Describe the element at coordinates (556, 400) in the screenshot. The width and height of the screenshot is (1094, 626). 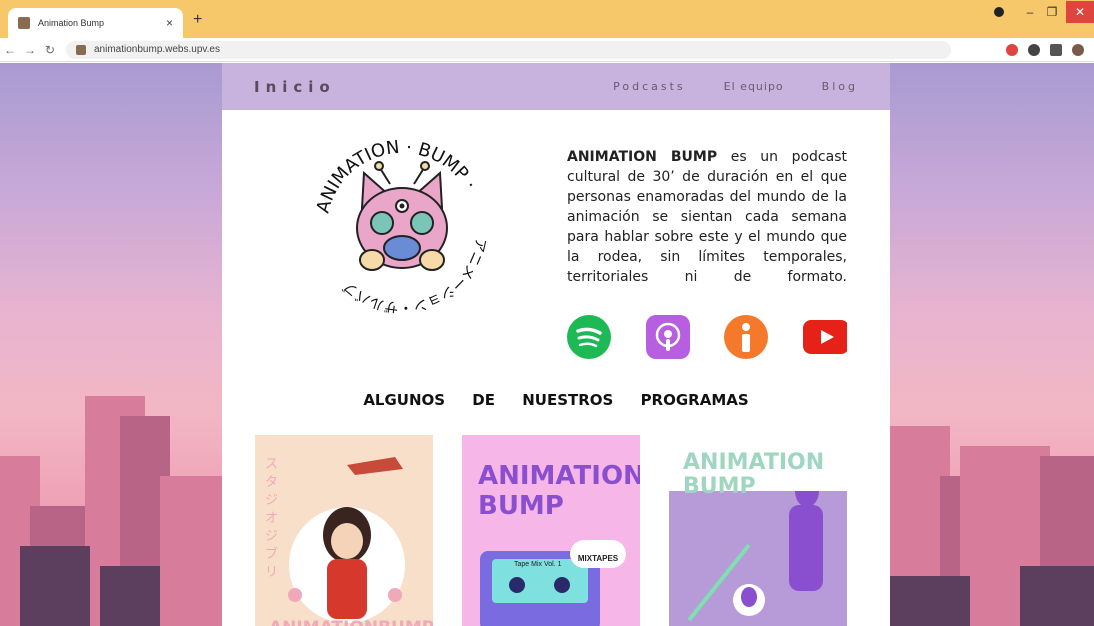
I see `programs-heading: ALGUNOS DE NUESTROS PROGRAMAS` at that location.